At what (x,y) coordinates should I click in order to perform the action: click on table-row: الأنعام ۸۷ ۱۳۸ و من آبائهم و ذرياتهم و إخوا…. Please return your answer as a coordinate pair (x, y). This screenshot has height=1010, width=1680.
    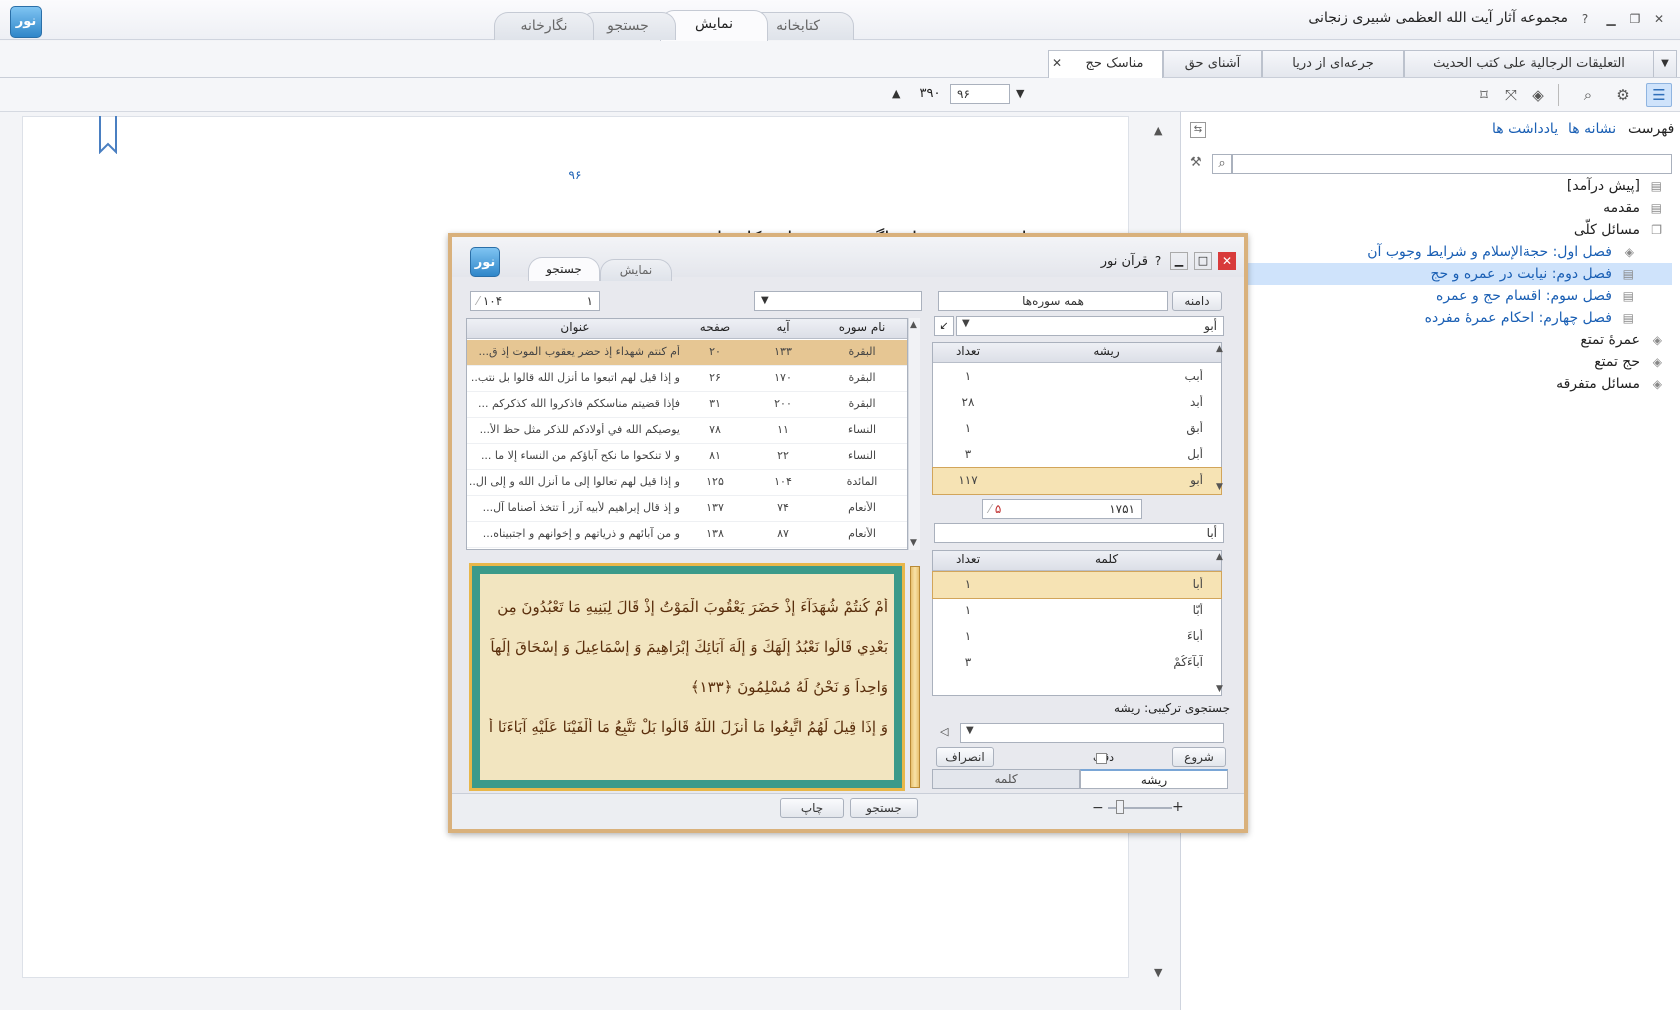
    Looking at the image, I should click on (687, 535).